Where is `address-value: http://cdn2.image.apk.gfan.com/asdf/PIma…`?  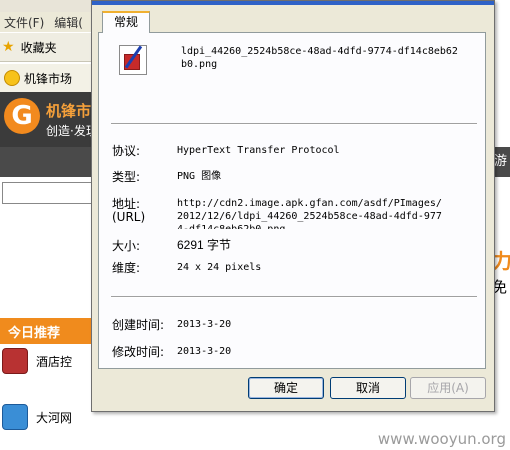
address-value: http://cdn2.image.apk.gfan.com/asdf/PIma… is located at coordinates (309, 213).